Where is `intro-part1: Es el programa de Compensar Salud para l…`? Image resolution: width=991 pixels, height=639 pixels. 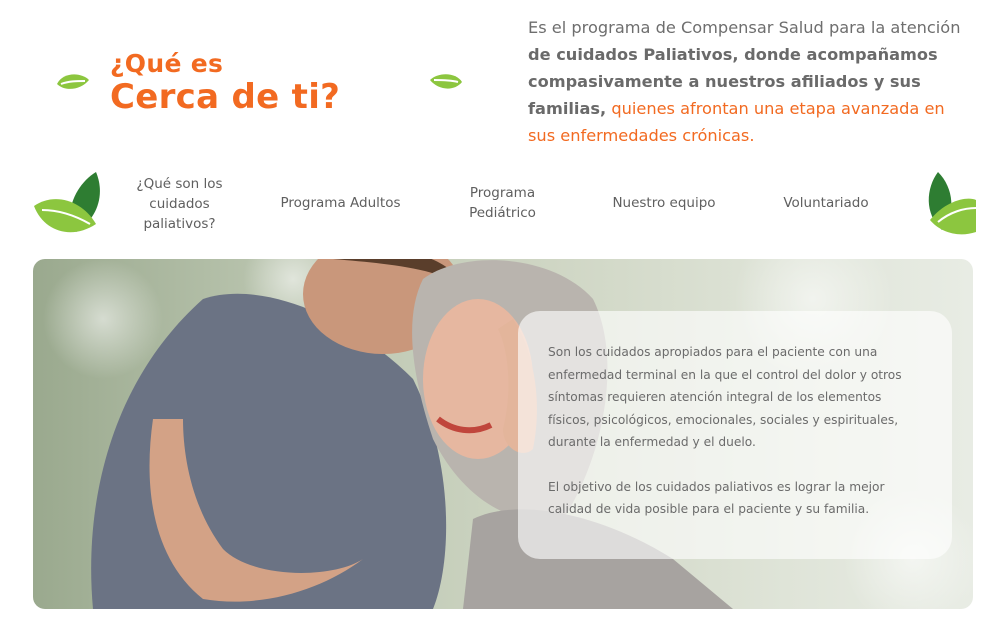 intro-part1: Es el programa de Compensar Salud para l… is located at coordinates (744, 27).